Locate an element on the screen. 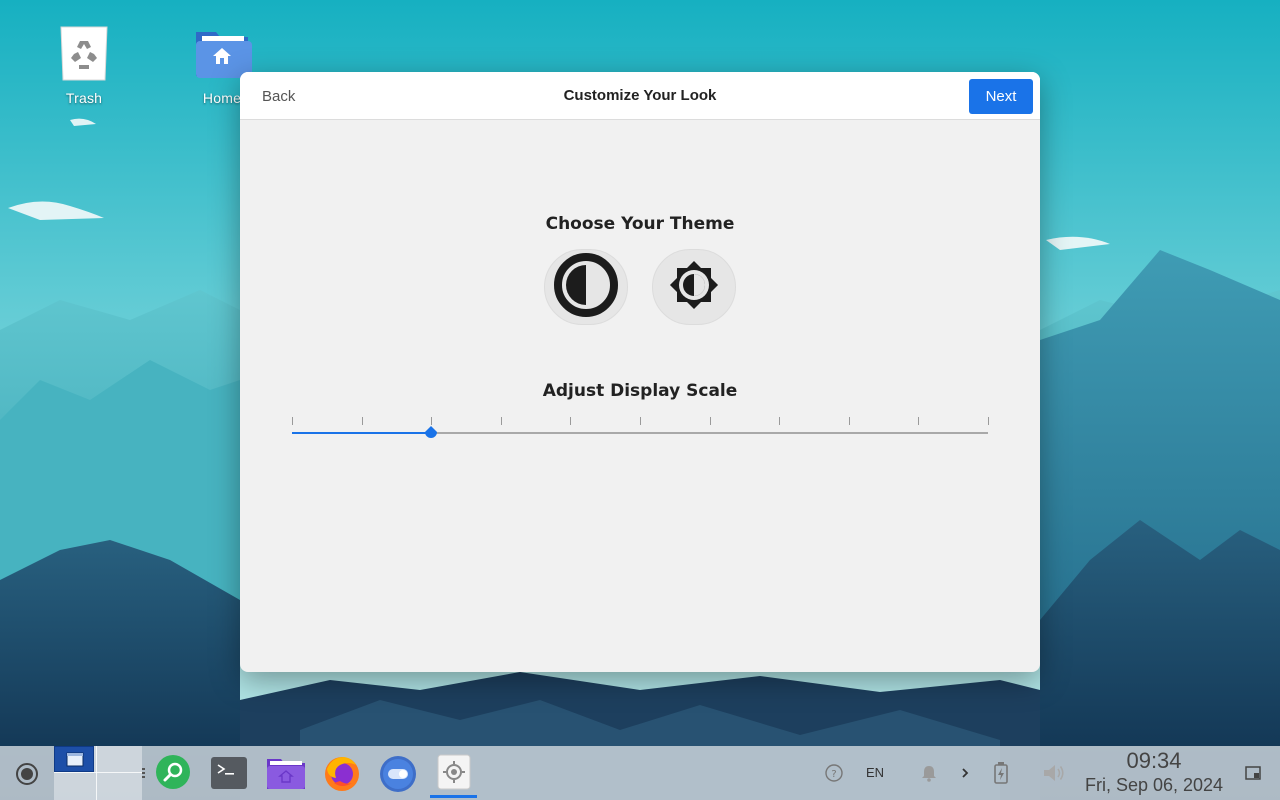 The height and width of the screenshot is (800, 1280). clock-date: Fri, Sep 06, 2024 is located at coordinates (1154, 785).